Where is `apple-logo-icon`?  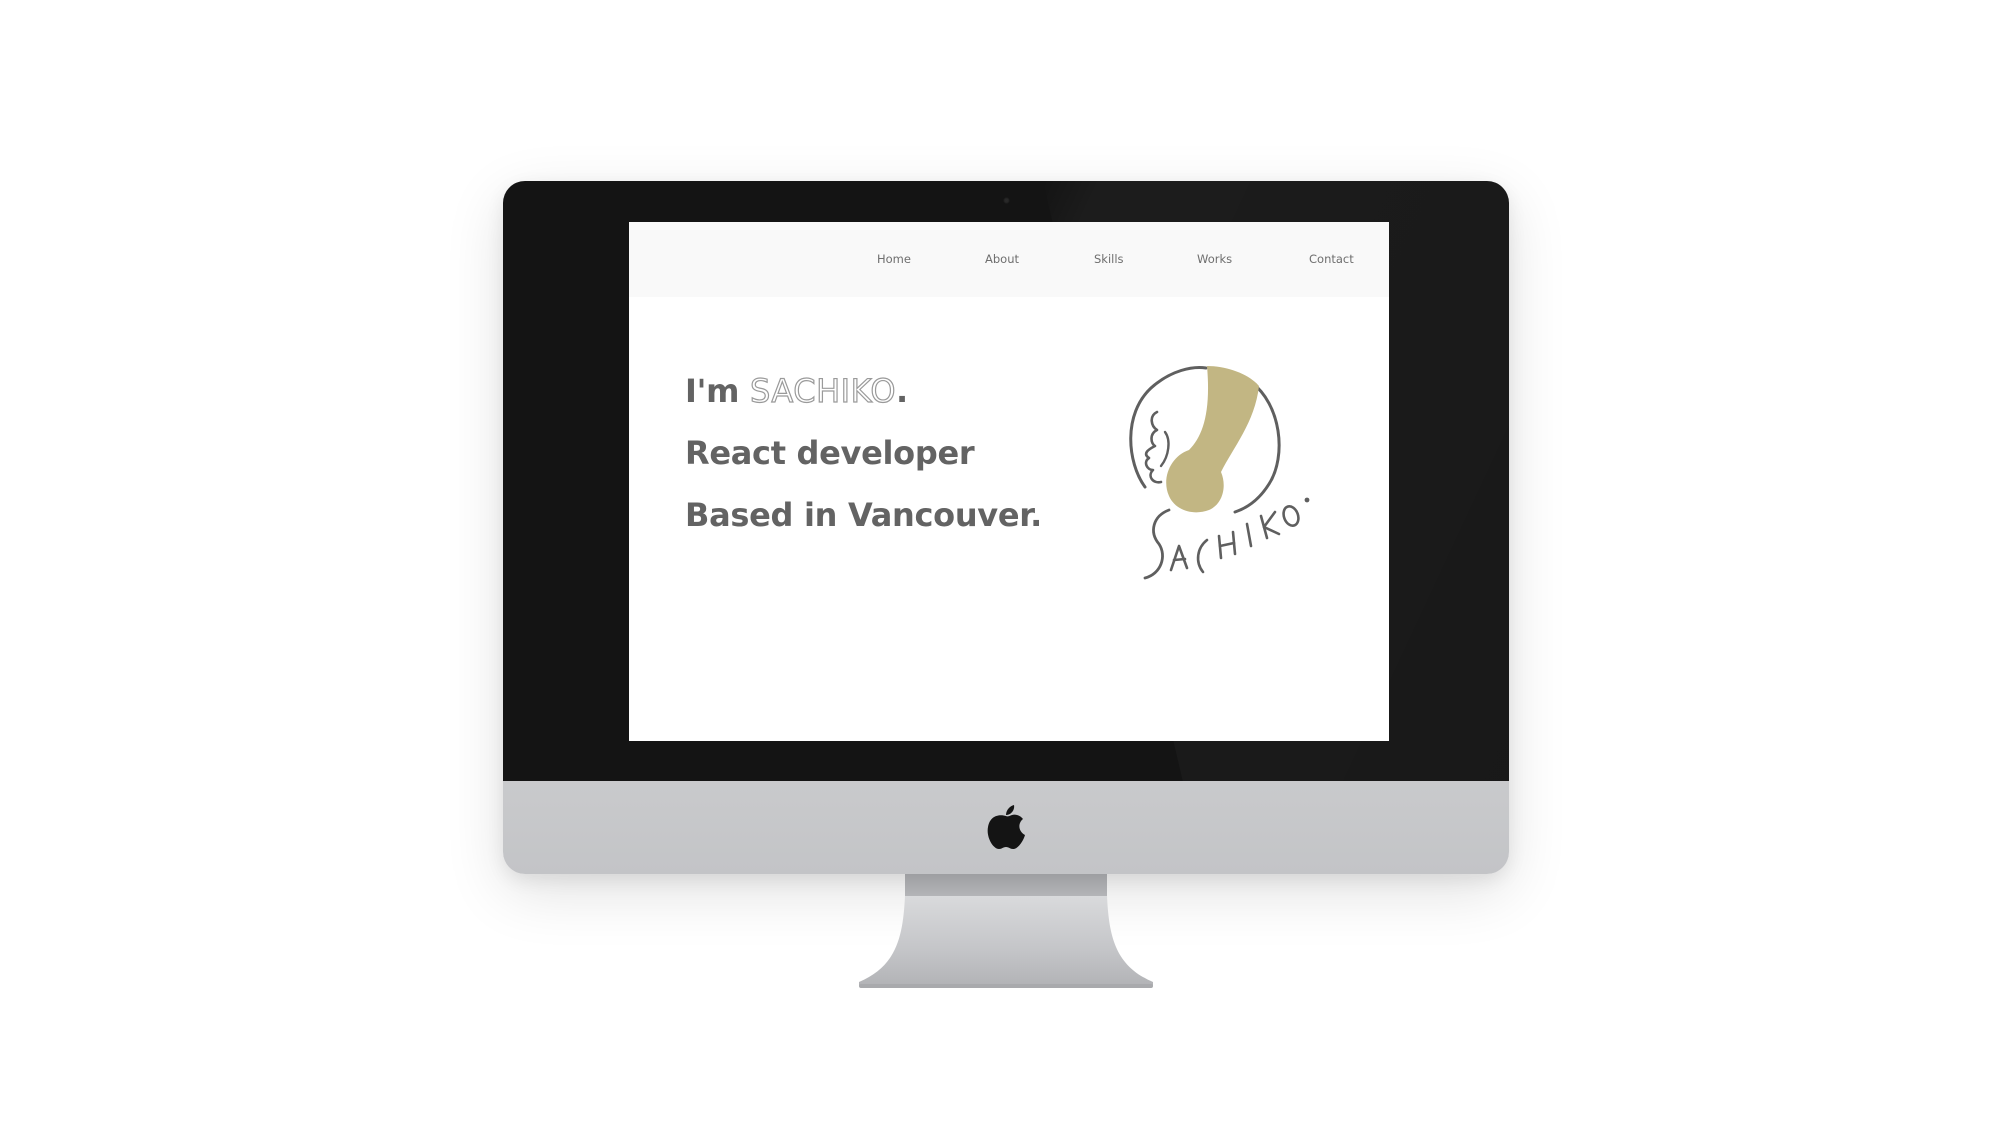 apple-logo-icon is located at coordinates (1006, 827).